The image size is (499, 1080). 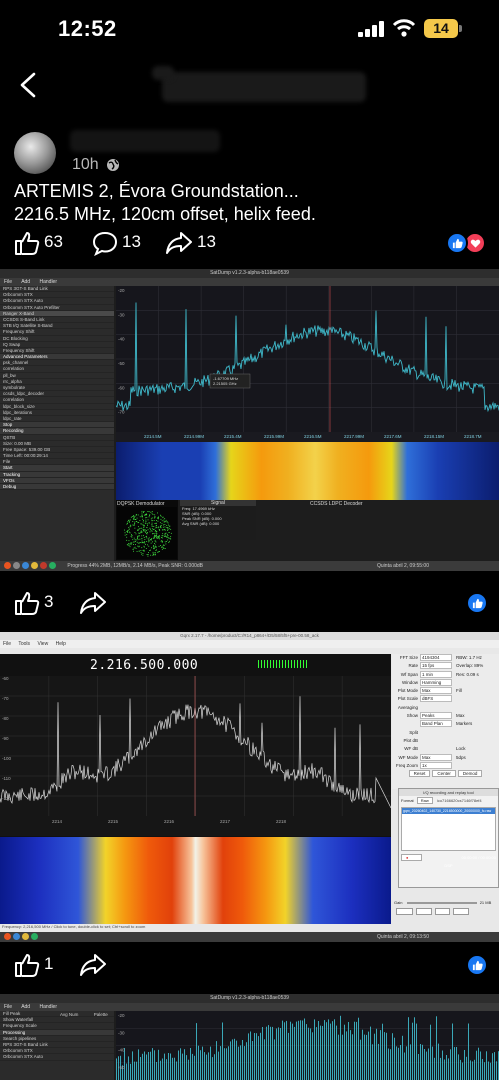 I want to click on freq-tick-label: 2215.4M, so click(x=233, y=436).